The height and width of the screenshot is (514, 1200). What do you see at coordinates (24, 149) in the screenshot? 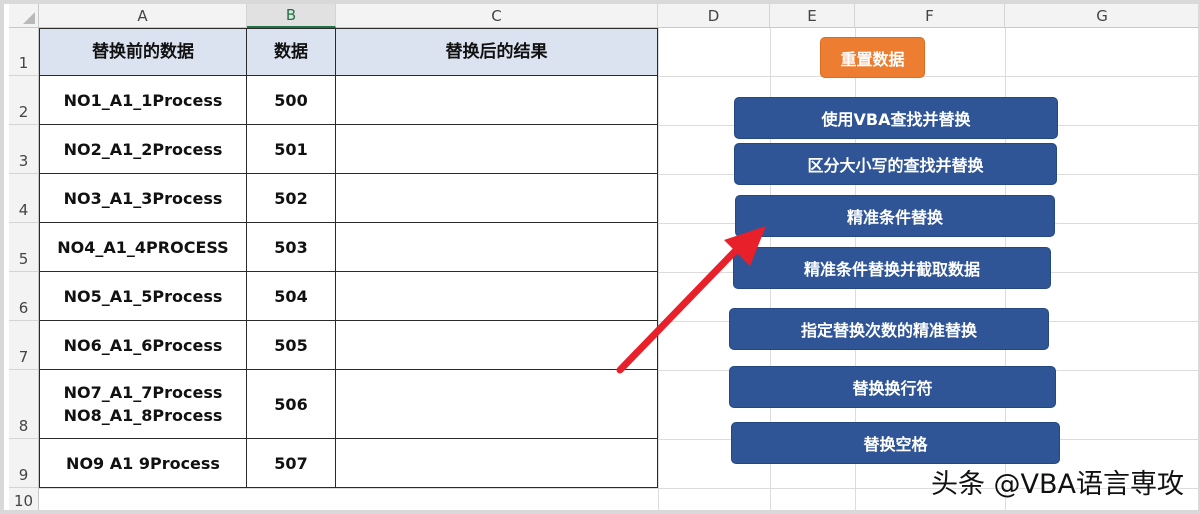
I see `row-header-3: 3` at bounding box center [24, 149].